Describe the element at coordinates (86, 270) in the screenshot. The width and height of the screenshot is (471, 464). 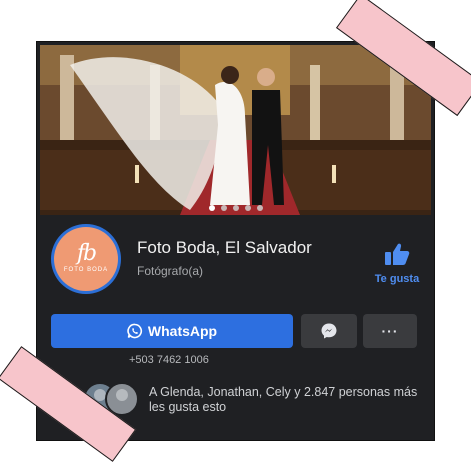
I see `logo-word: FOTO BODA` at that location.